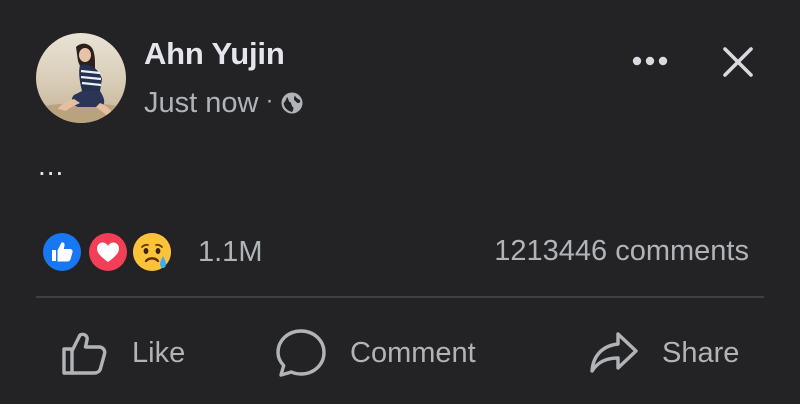 This screenshot has width=800, height=404. What do you see at coordinates (121, 353) in the screenshot?
I see `like-button: Like` at bounding box center [121, 353].